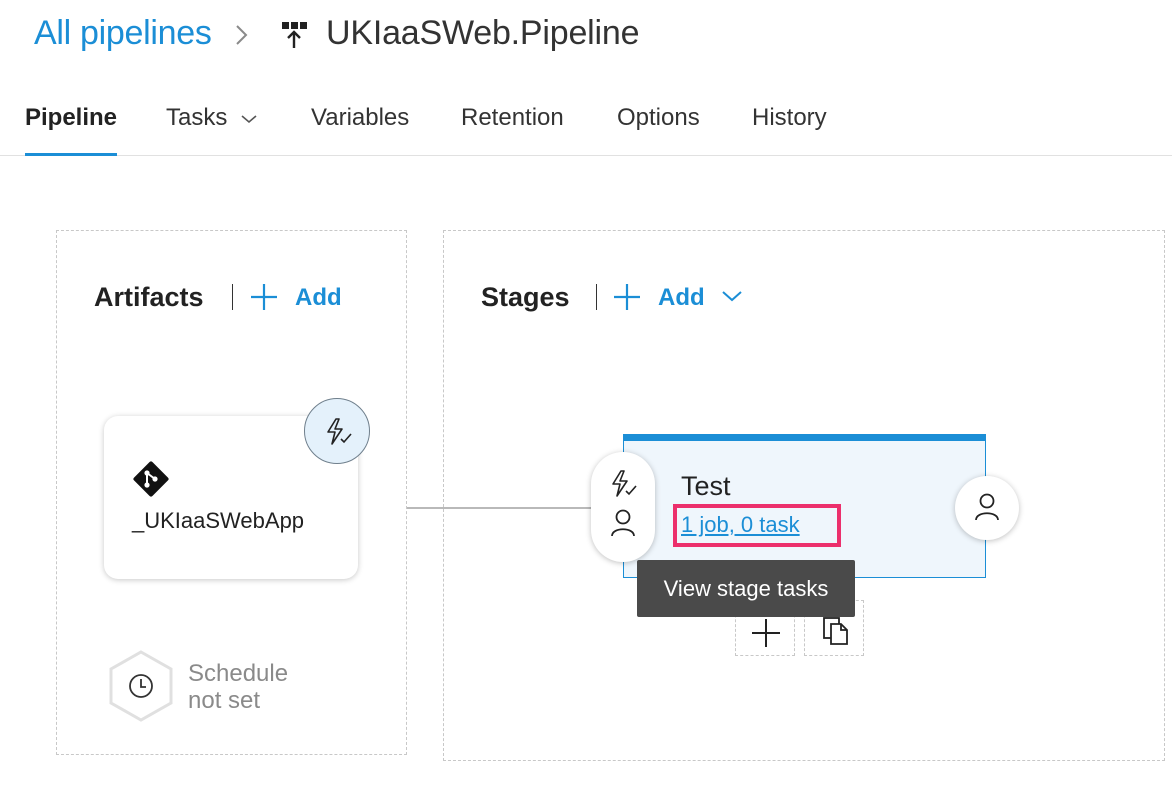 The width and height of the screenshot is (1172, 798). I want to click on tab-history: History, so click(789, 130).